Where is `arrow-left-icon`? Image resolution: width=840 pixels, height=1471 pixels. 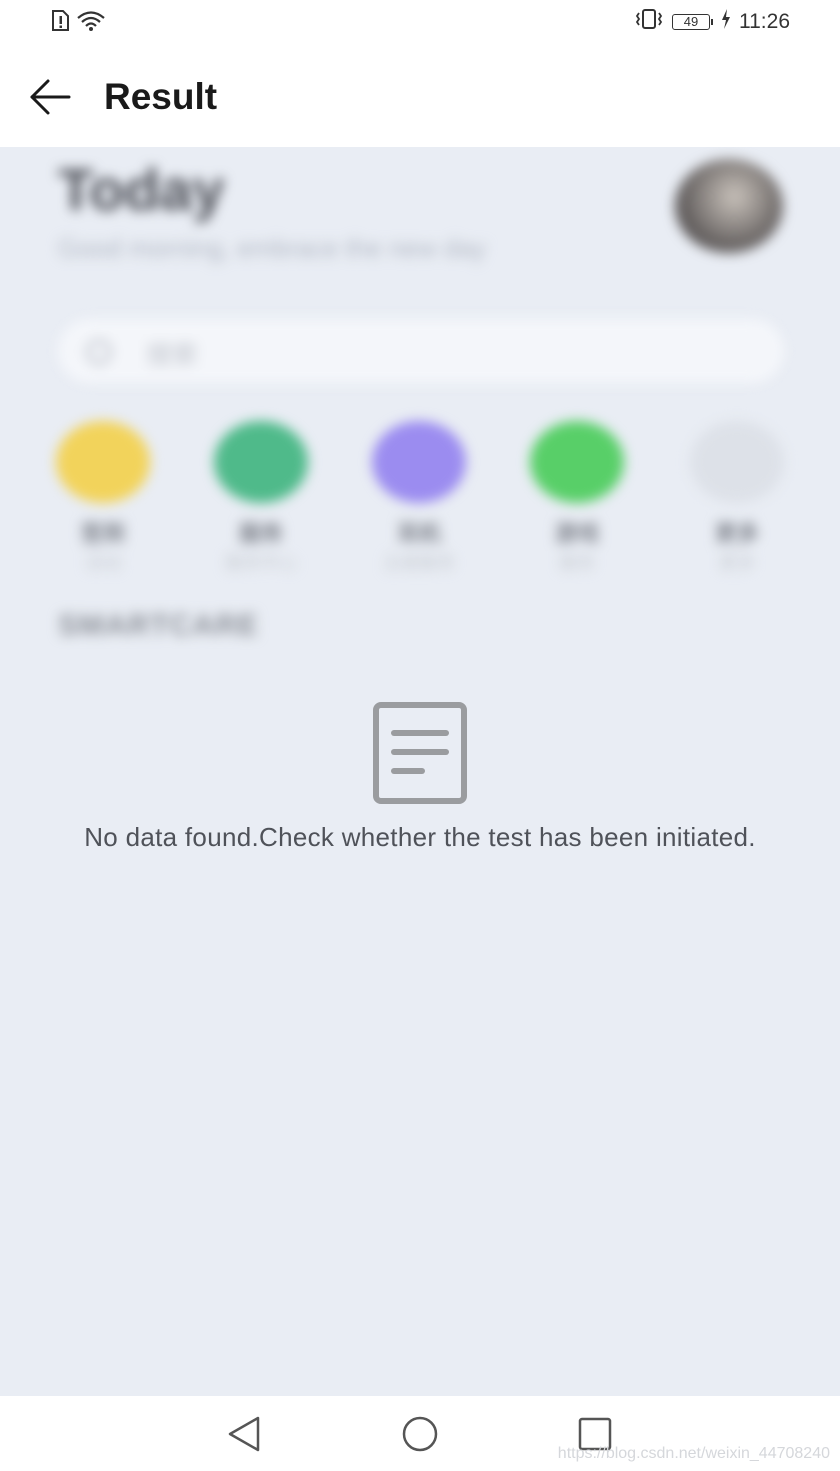 arrow-left-icon is located at coordinates (50, 97).